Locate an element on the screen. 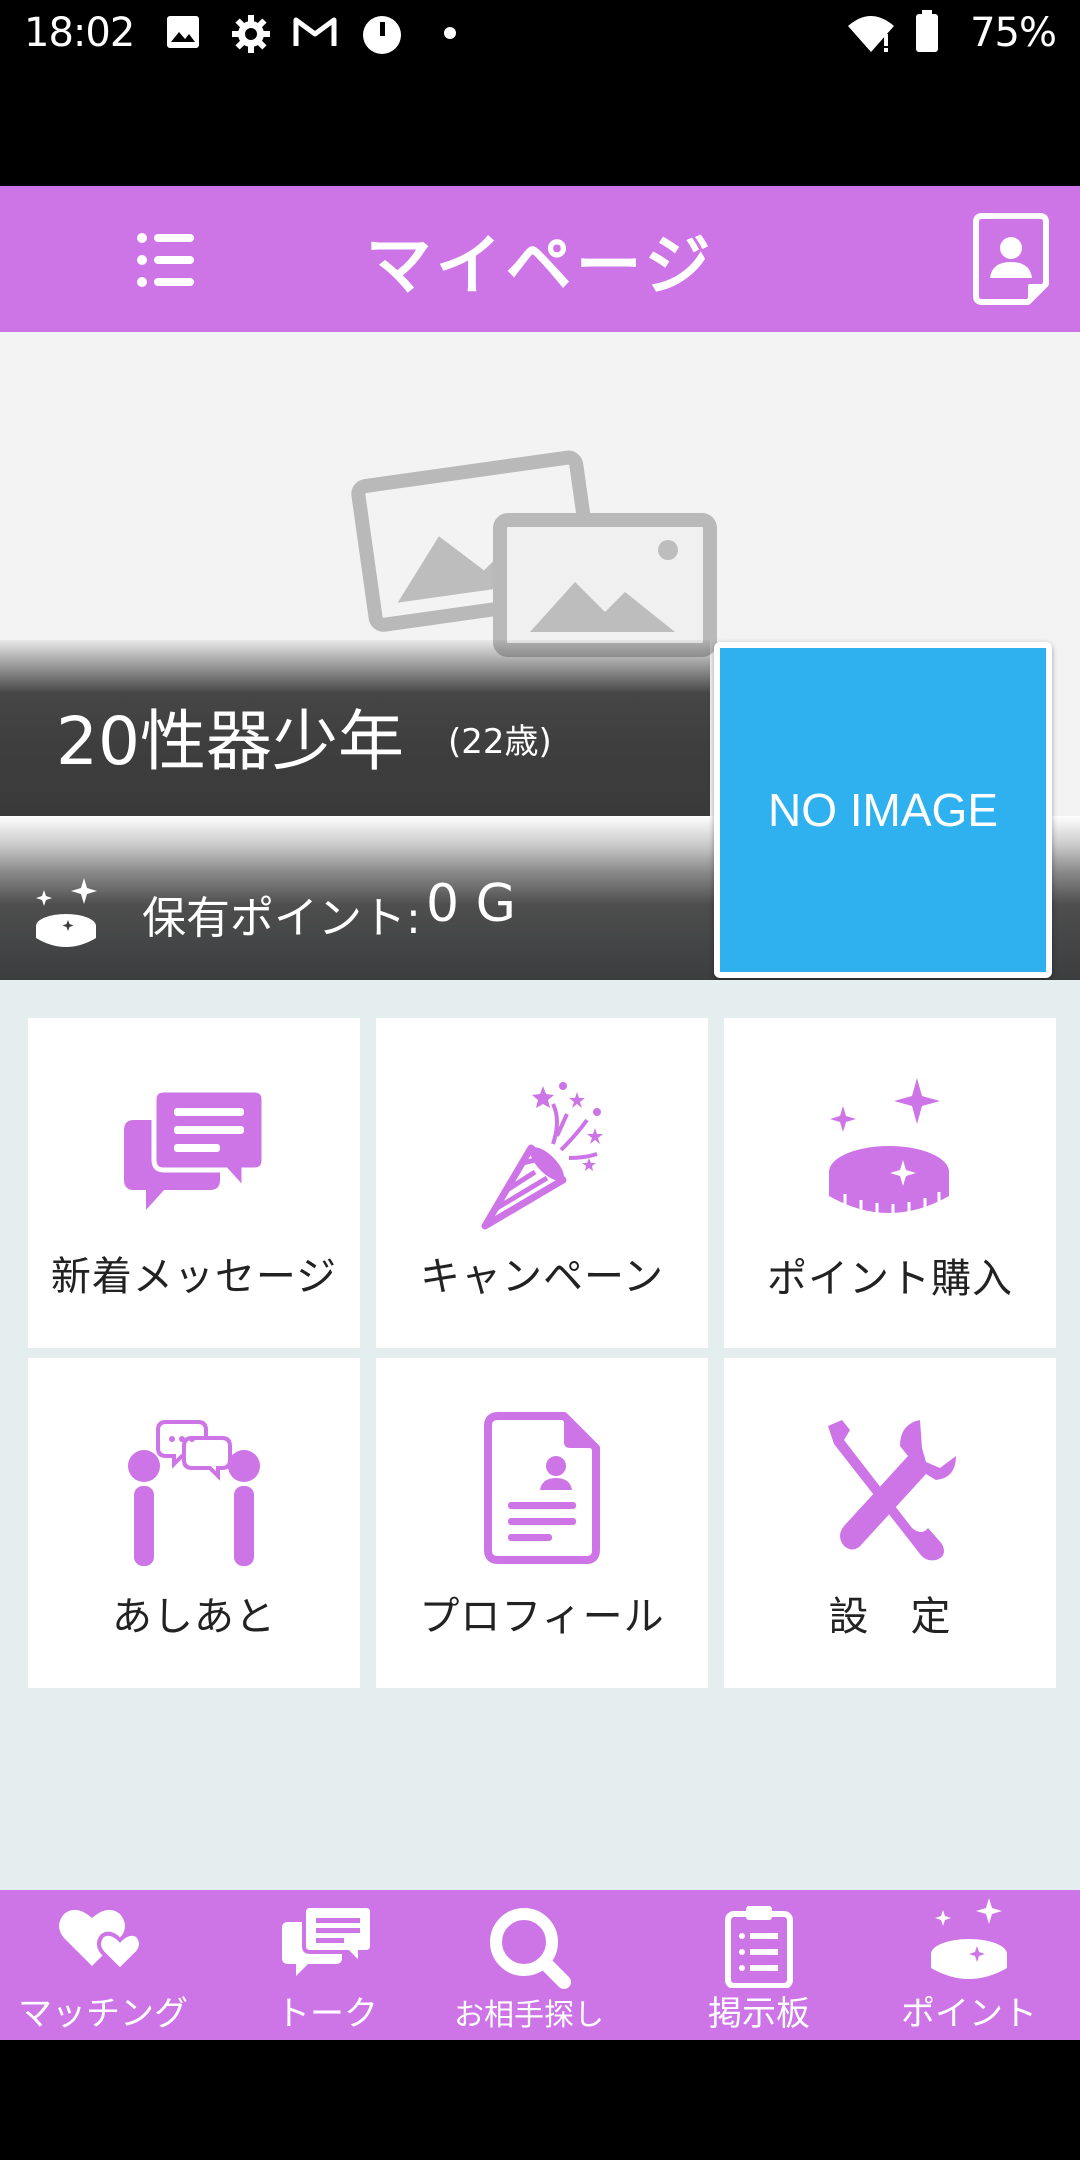  battery-percent: 75% is located at coordinates (1013, 33).